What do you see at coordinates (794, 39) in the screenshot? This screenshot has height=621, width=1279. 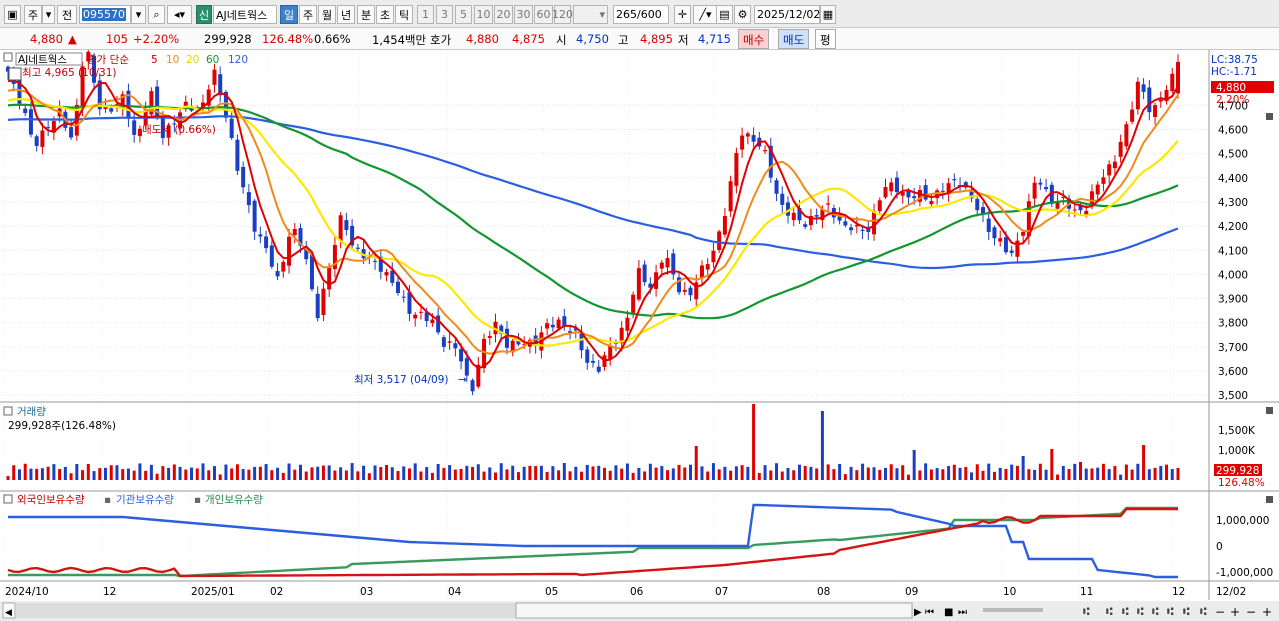 I see `sell-button: 매도` at bounding box center [794, 39].